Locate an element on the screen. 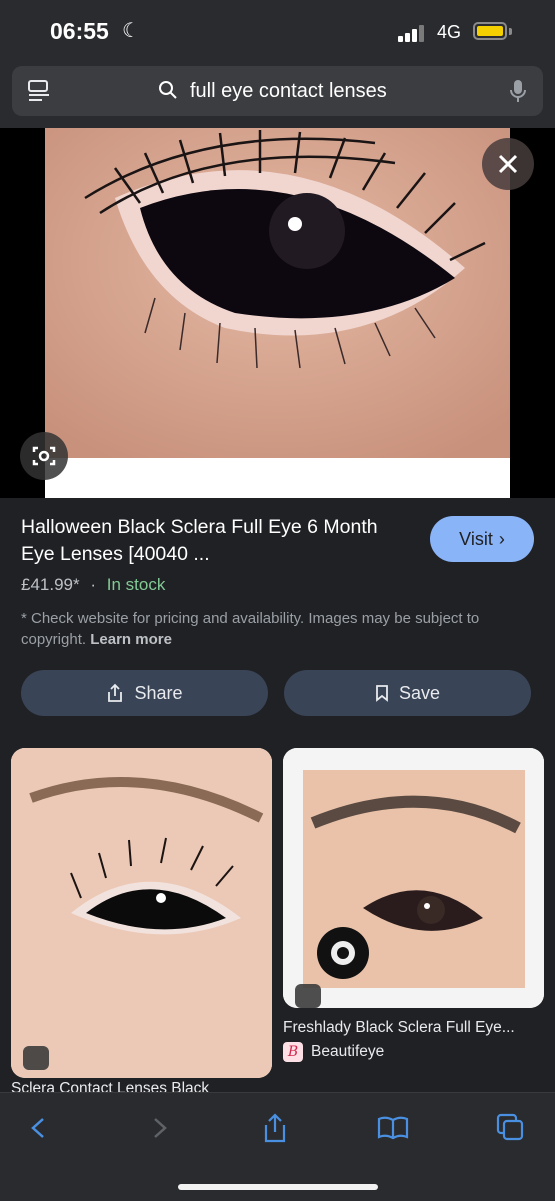  stock-status: In stock is located at coordinates (136, 584).